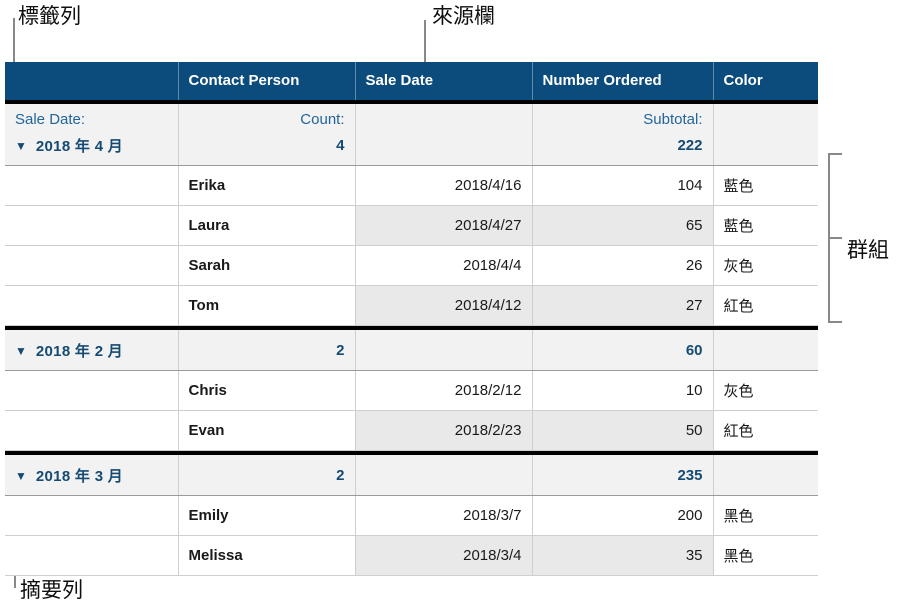 This screenshot has width=910, height=614. What do you see at coordinates (267, 148) in the screenshot?
I see `group-count: 4` at bounding box center [267, 148].